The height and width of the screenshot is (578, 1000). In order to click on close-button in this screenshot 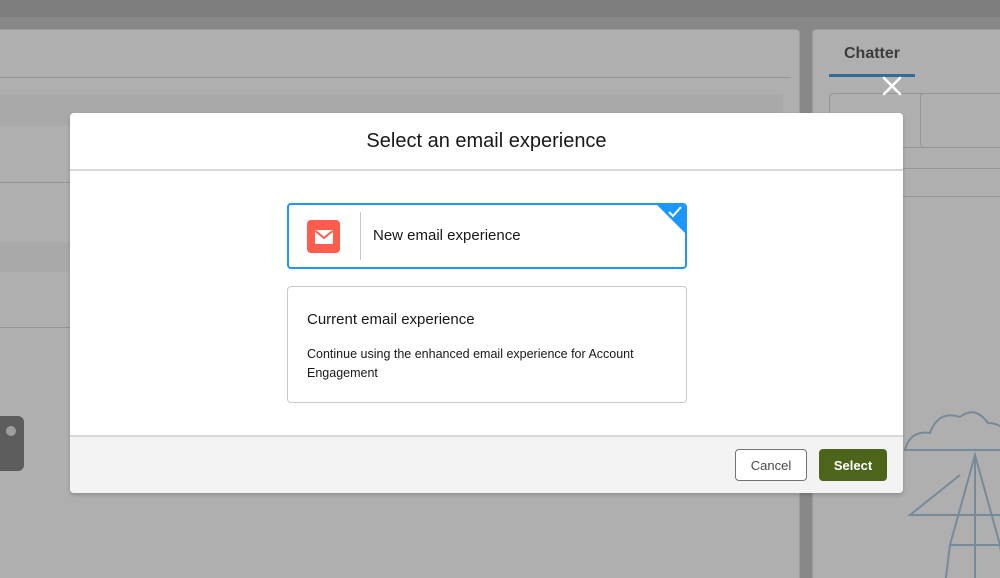, I will do `click(892, 86)`.